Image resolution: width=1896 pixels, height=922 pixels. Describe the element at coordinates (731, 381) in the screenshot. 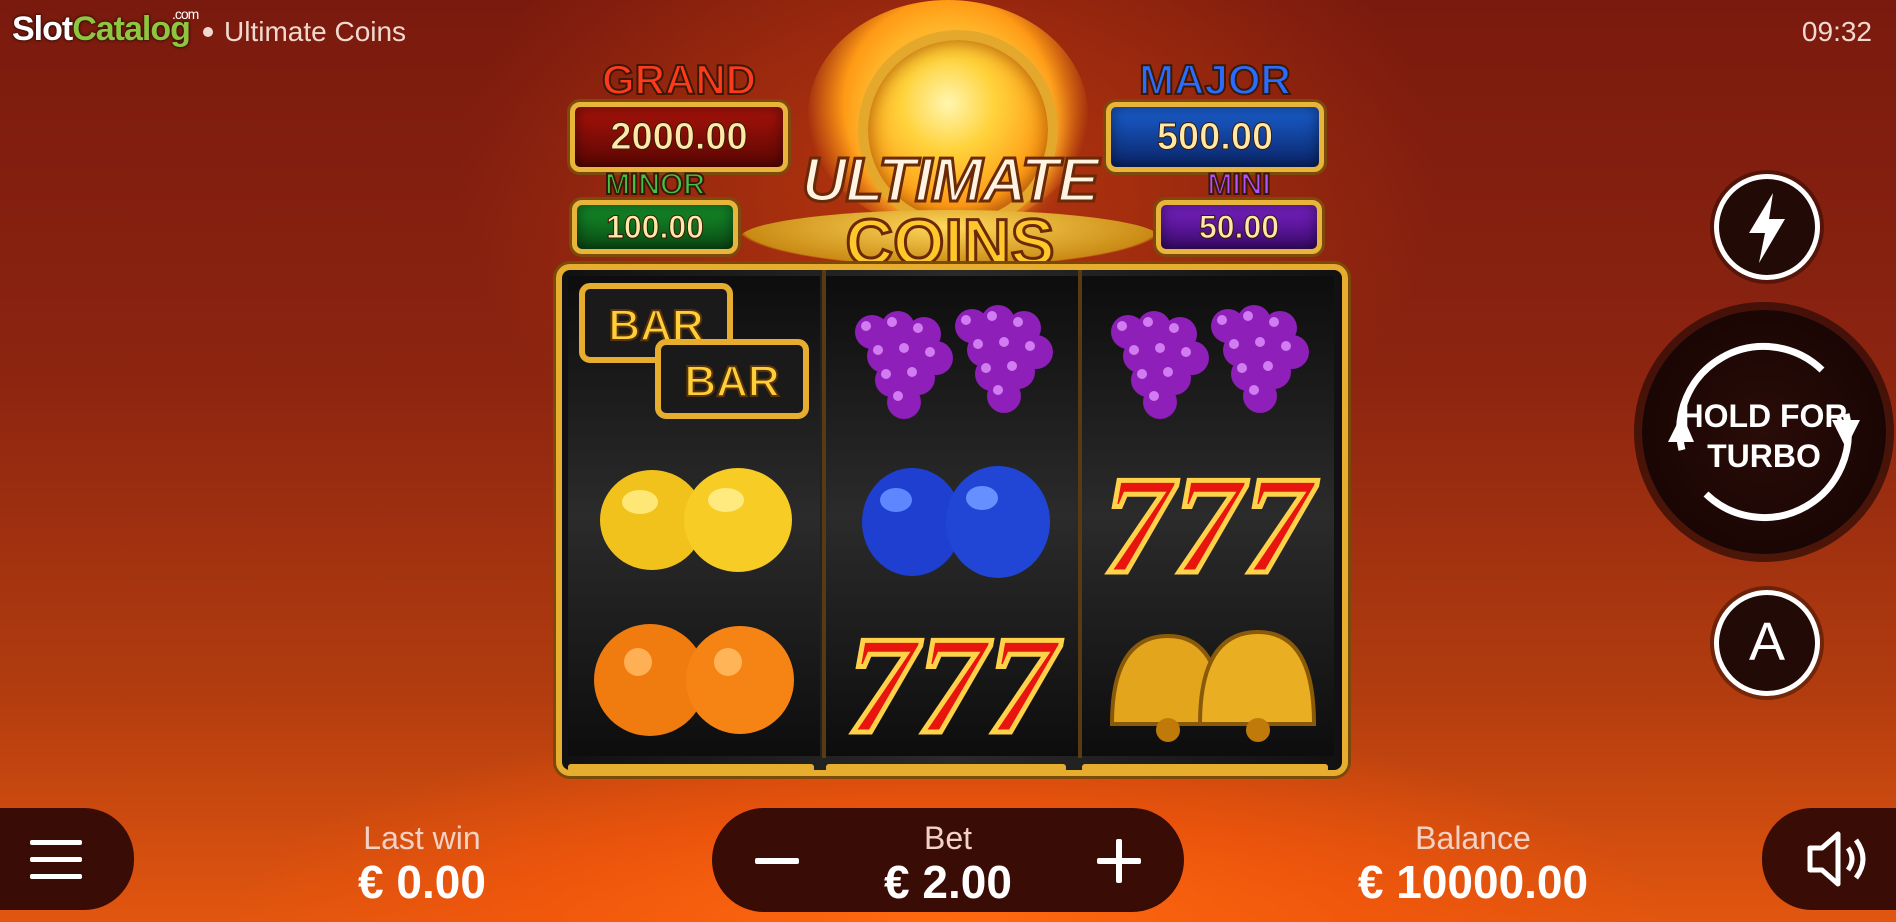

I see `svg-text: BAR` at that location.